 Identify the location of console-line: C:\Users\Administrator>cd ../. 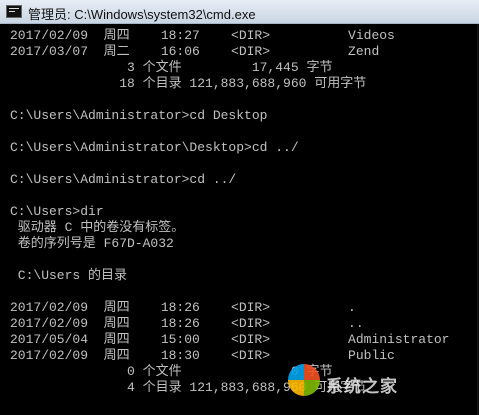
(123, 179).